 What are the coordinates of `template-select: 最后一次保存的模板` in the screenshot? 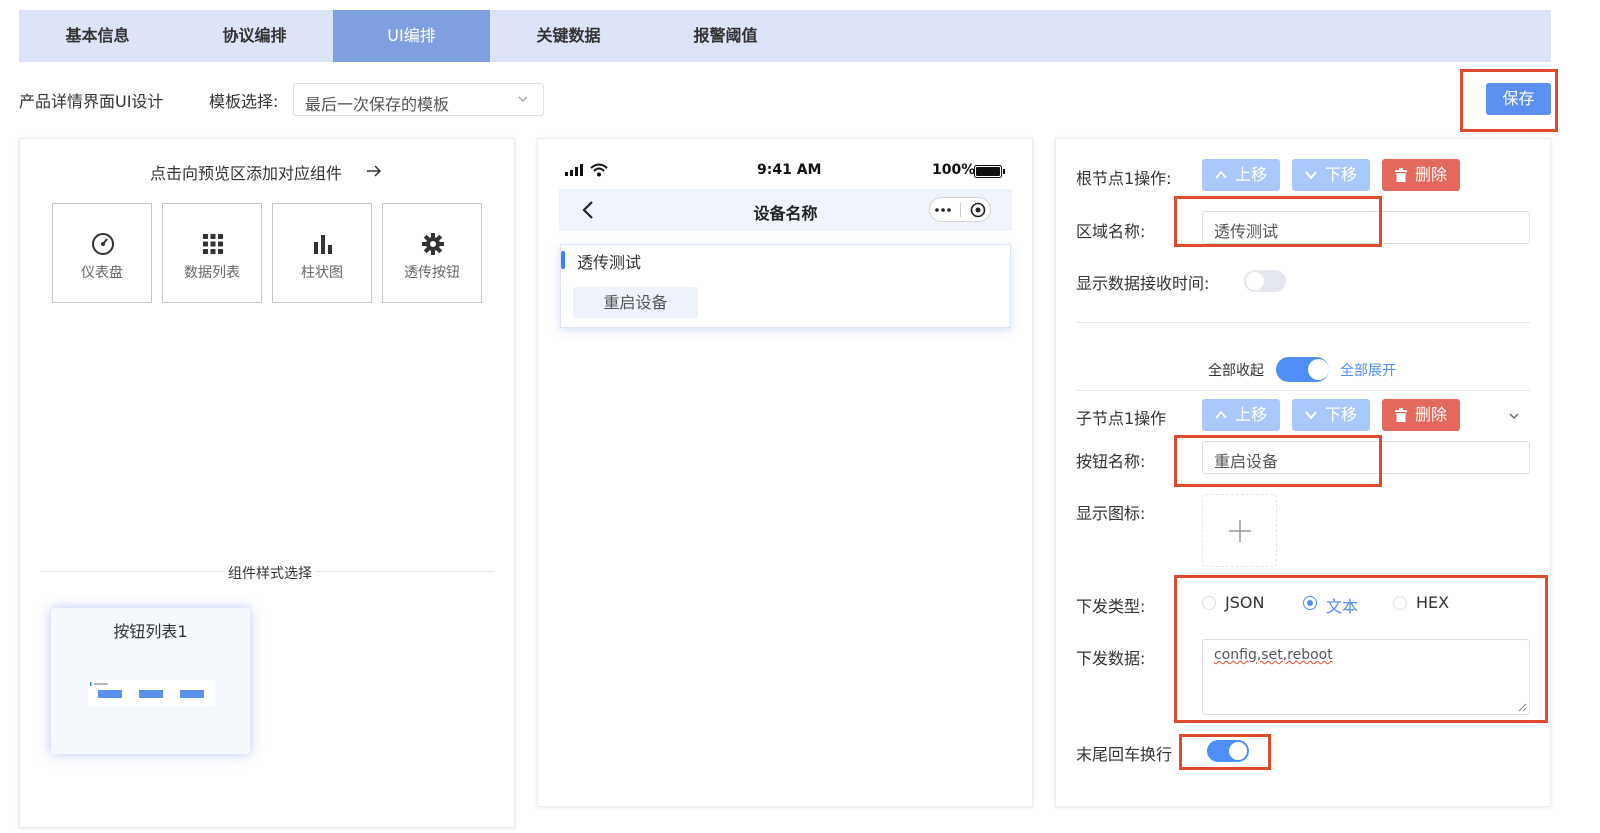 It's located at (418, 99).